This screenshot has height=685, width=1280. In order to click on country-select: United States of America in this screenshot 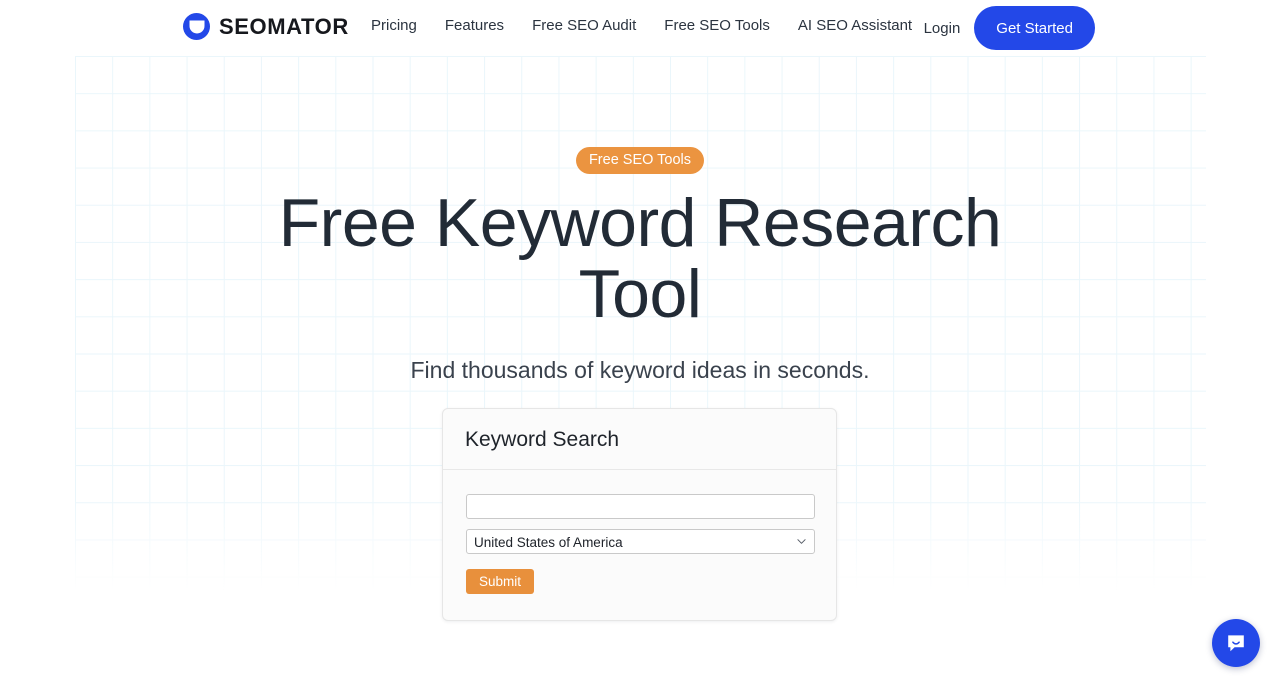, I will do `click(640, 542)`.